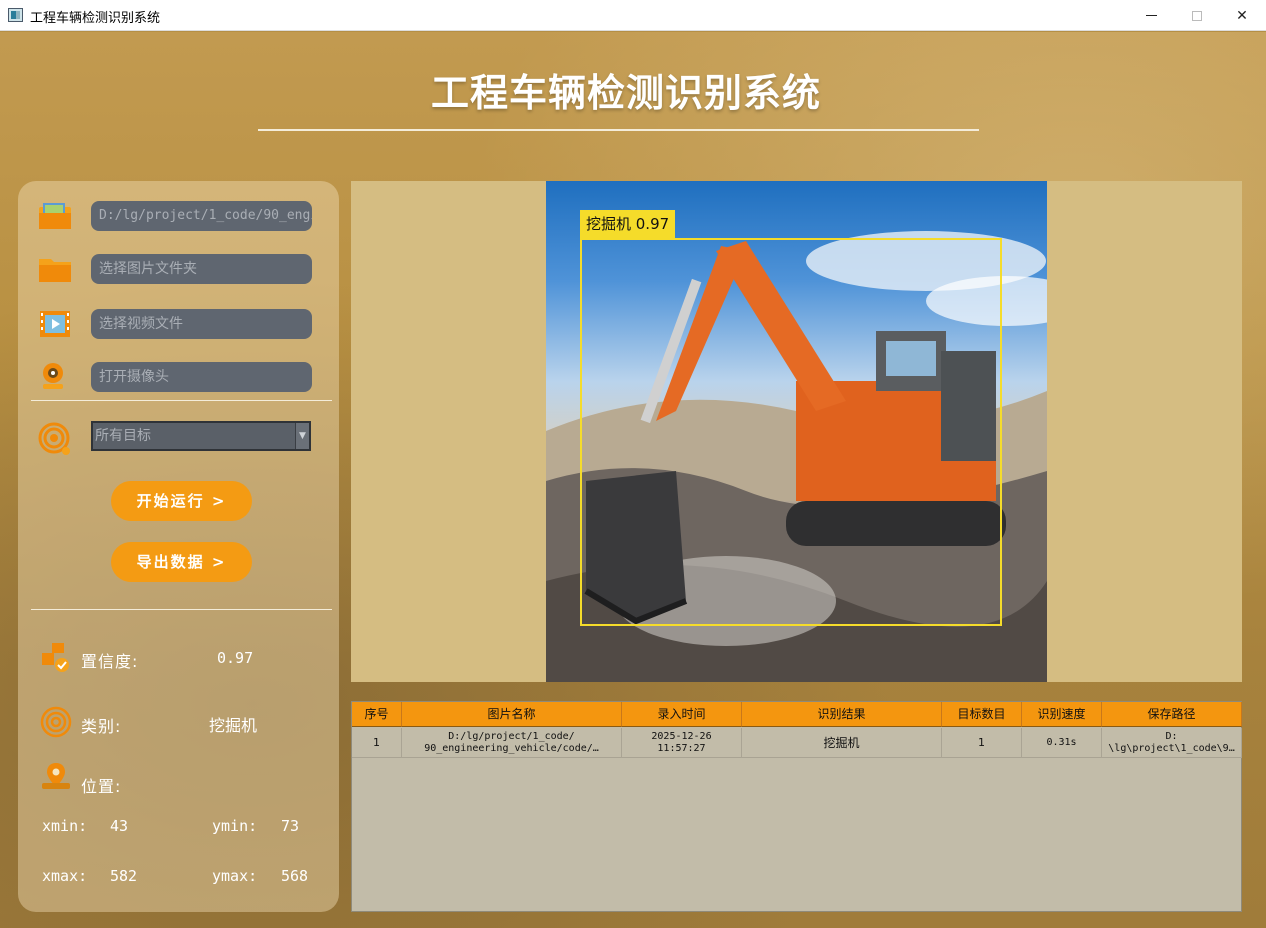  I want to click on column-header-result: 识别结果, so click(842, 714).